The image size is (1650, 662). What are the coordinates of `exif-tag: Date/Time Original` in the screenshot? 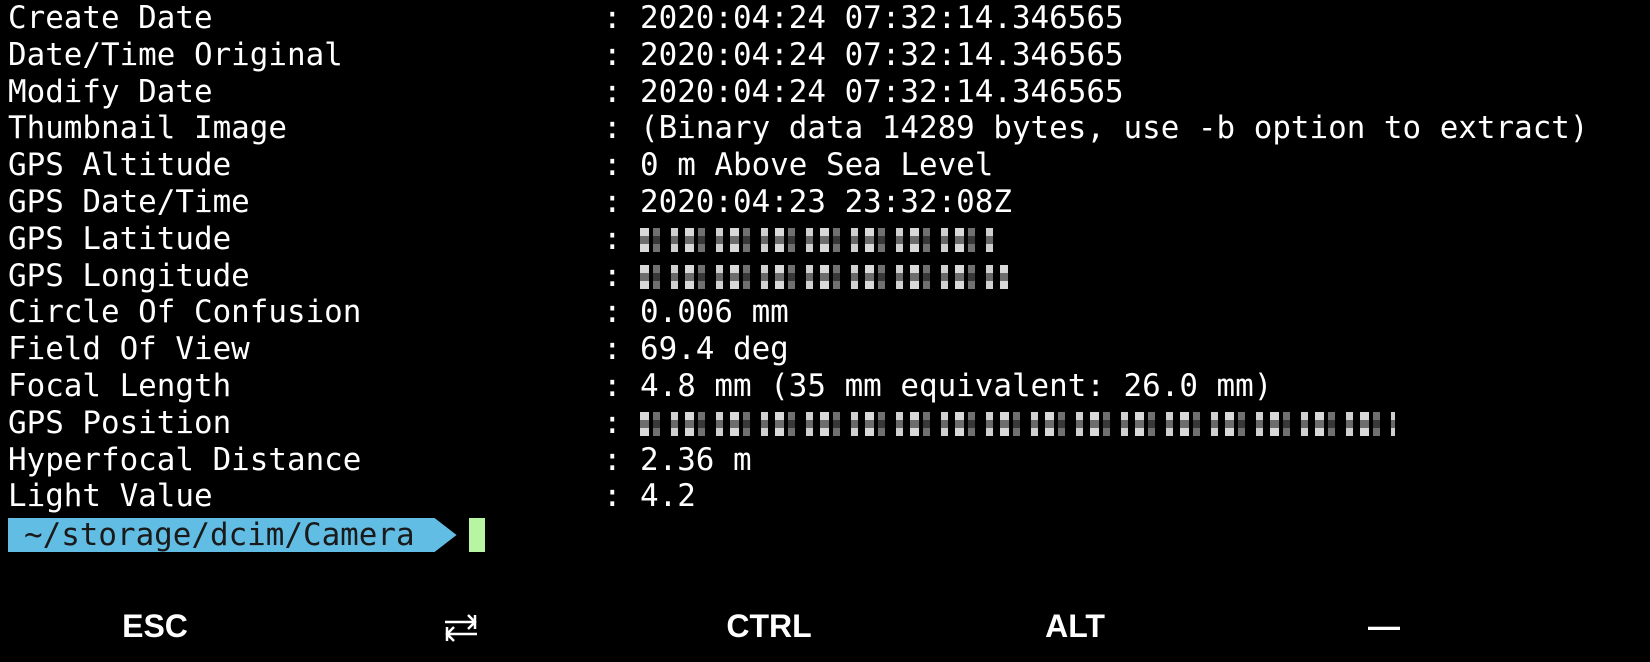 It's located at (175, 54).